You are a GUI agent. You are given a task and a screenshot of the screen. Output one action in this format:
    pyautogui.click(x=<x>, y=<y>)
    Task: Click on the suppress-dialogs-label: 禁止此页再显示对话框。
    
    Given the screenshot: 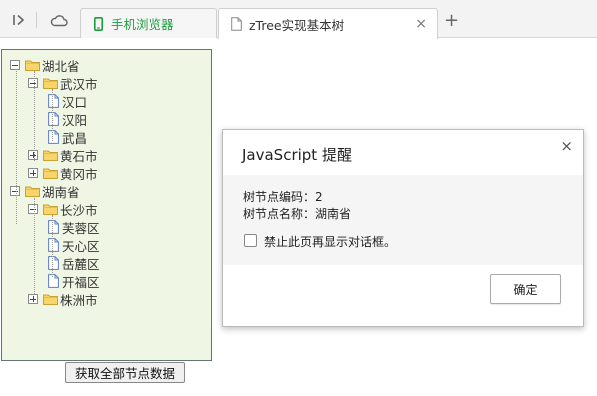 What is the action you would take?
    pyautogui.click(x=330, y=241)
    